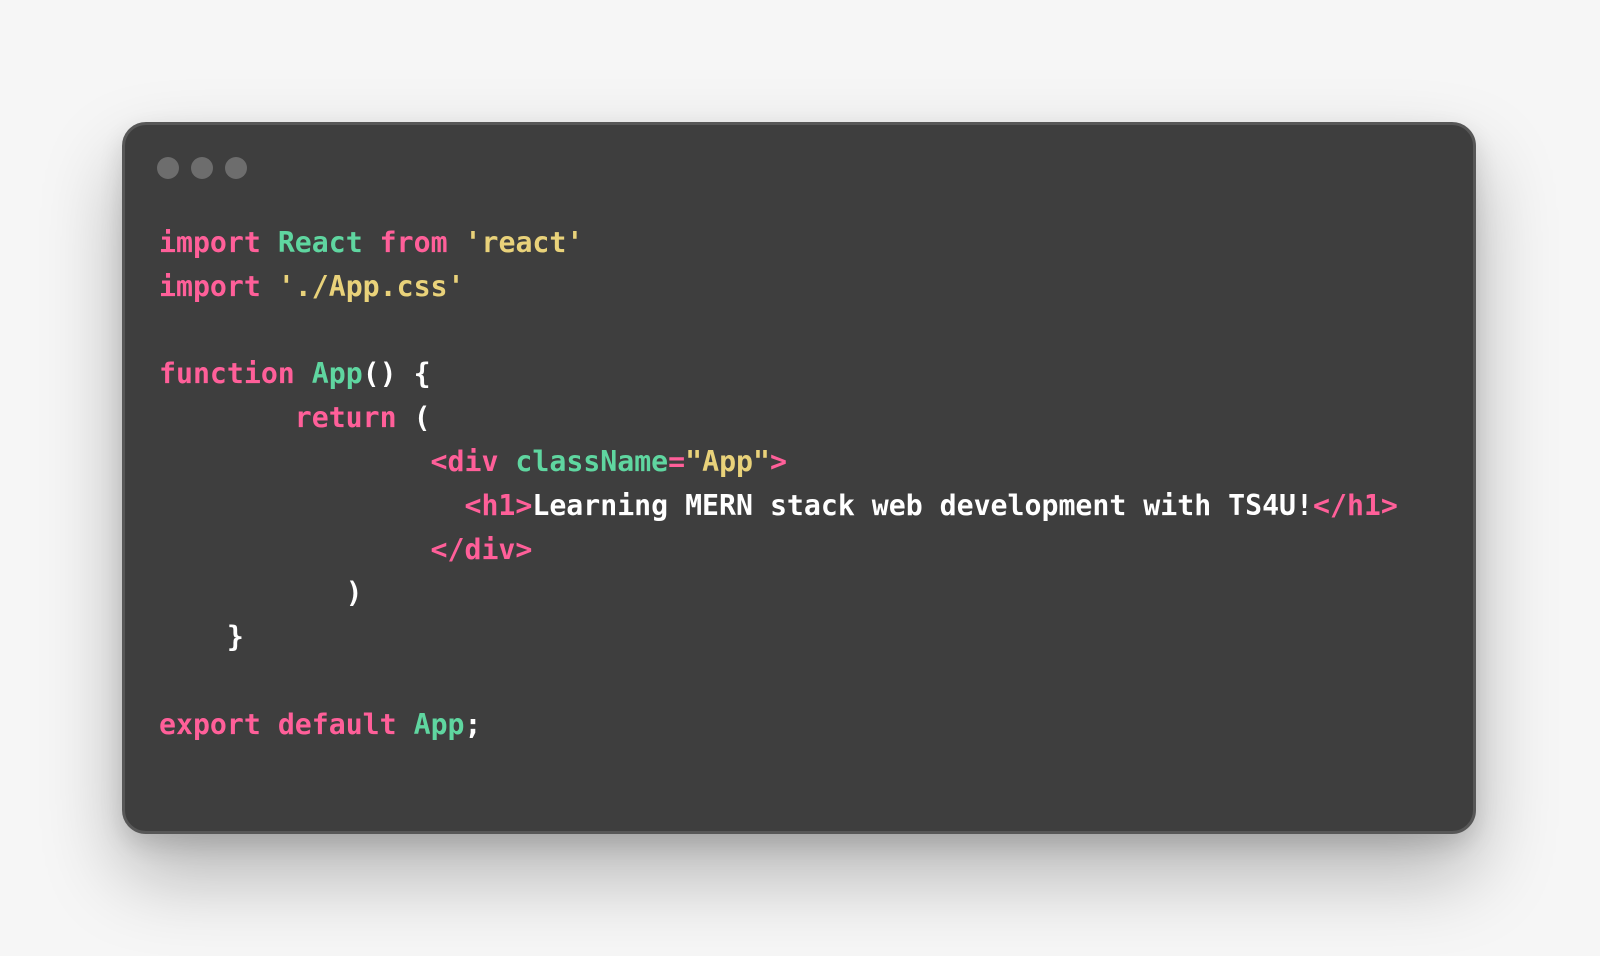 Image resolution: width=1600 pixels, height=956 pixels. I want to click on code-line: </div>, so click(778, 550).